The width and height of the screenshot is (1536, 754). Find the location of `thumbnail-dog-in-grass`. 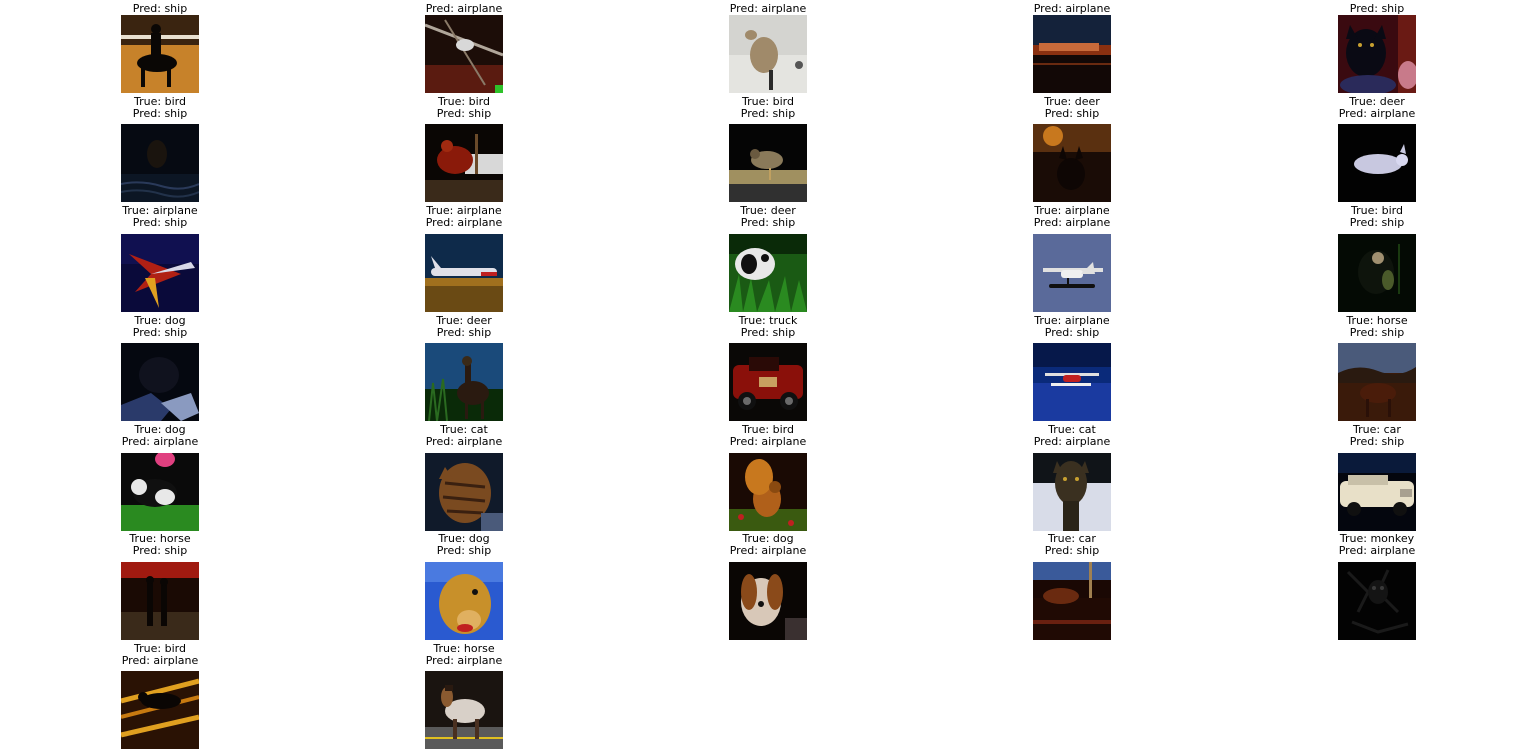

thumbnail-dog-in-grass is located at coordinates (768, 273).